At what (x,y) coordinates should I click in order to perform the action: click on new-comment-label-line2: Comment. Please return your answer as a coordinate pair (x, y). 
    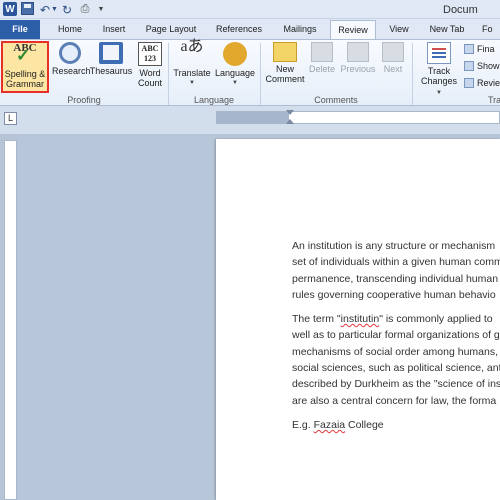
    Looking at the image, I should click on (285, 79).